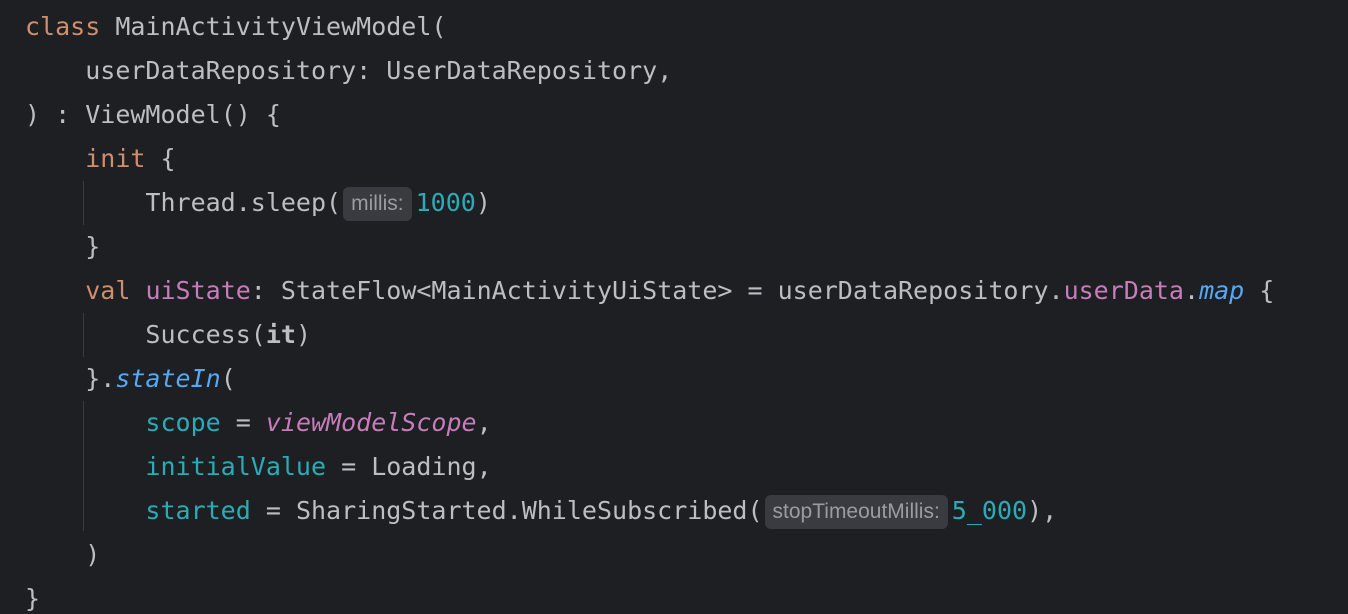  What do you see at coordinates (183, 422) in the screenshot?
I see `named-argument: scope` at bounding box center [183, 422].